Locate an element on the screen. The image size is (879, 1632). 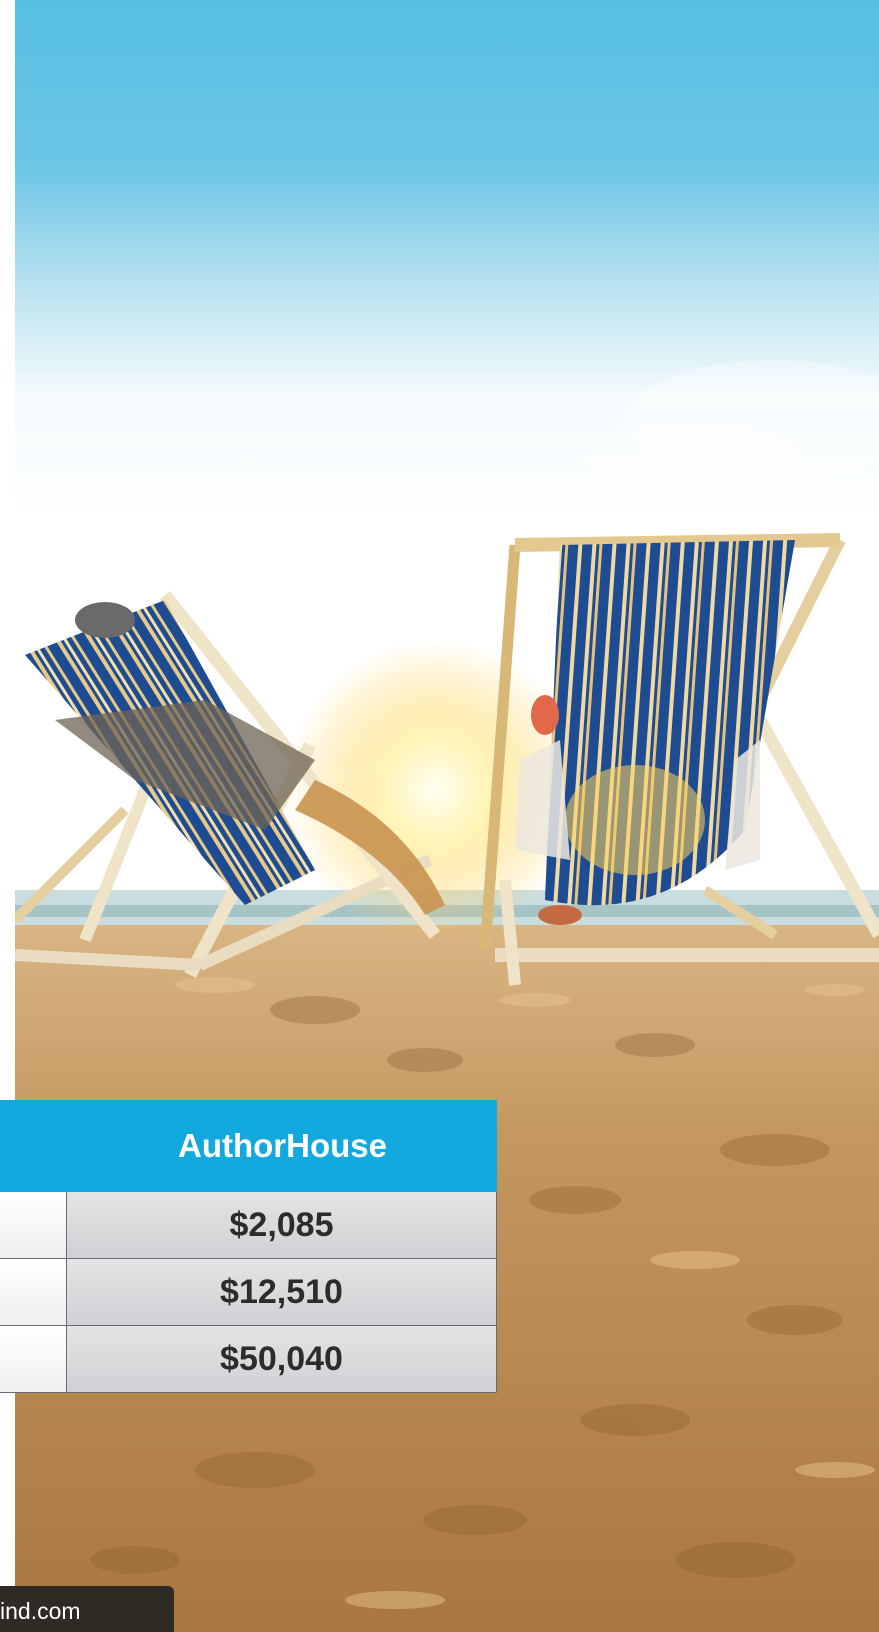
table-header-authorhouse: AuthorHouse is located at coordinates (282, 1145).